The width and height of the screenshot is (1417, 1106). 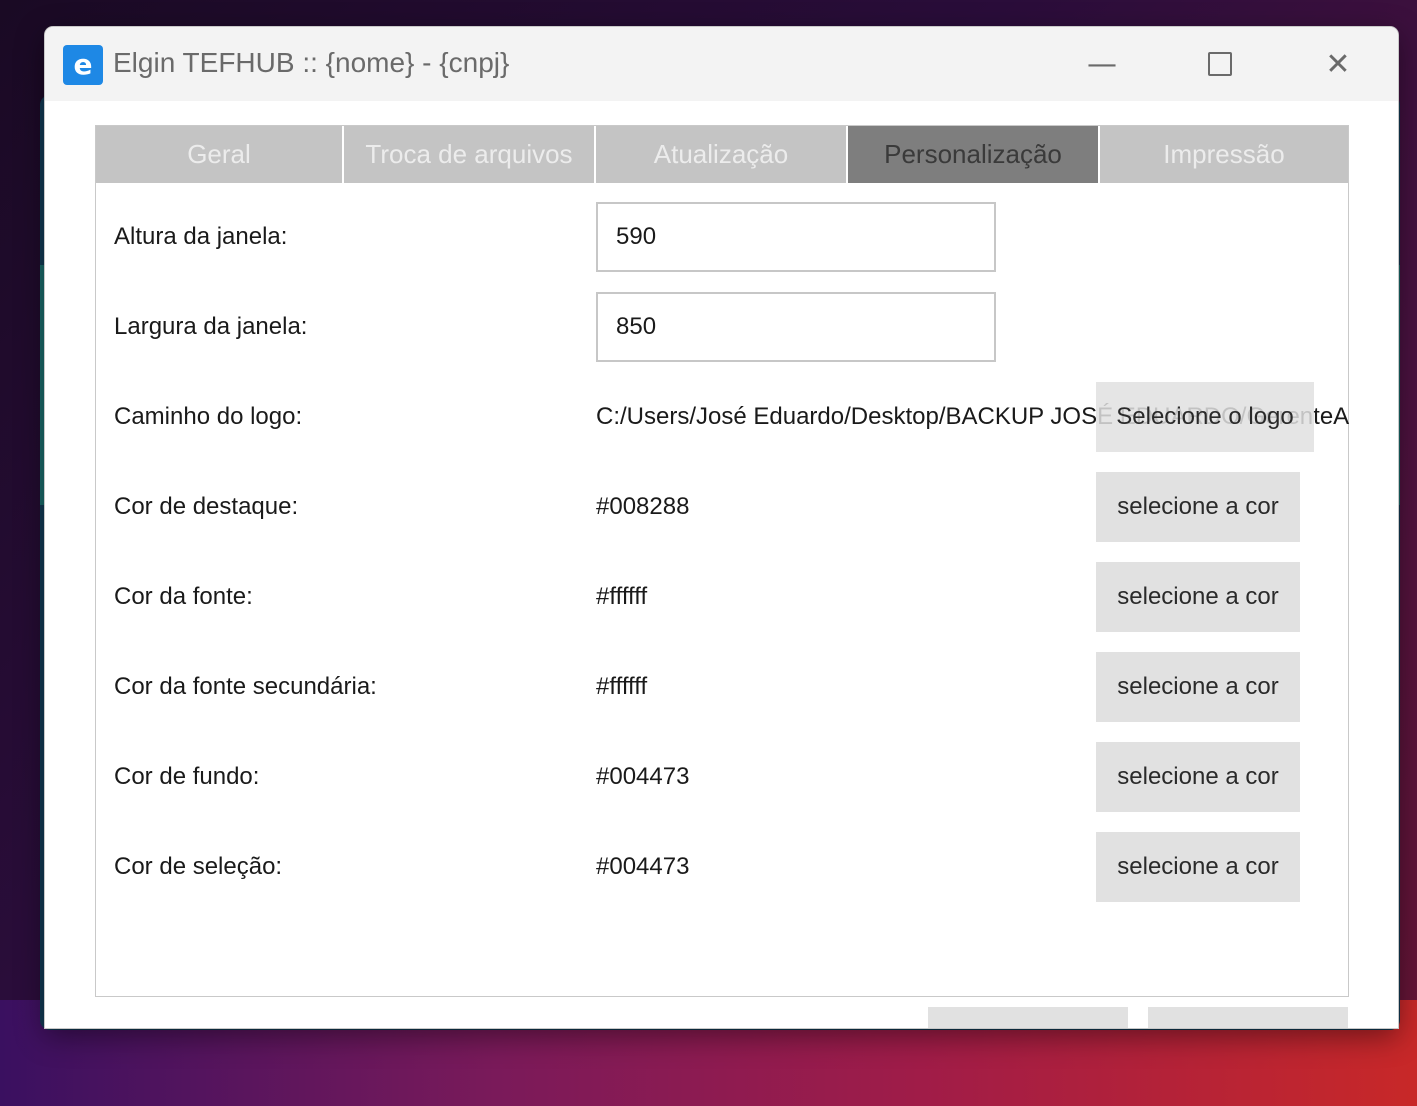 I want to click on row-font-color: Cor da fonte: #ffffff selecione a cor, so click(x=722, y=597).